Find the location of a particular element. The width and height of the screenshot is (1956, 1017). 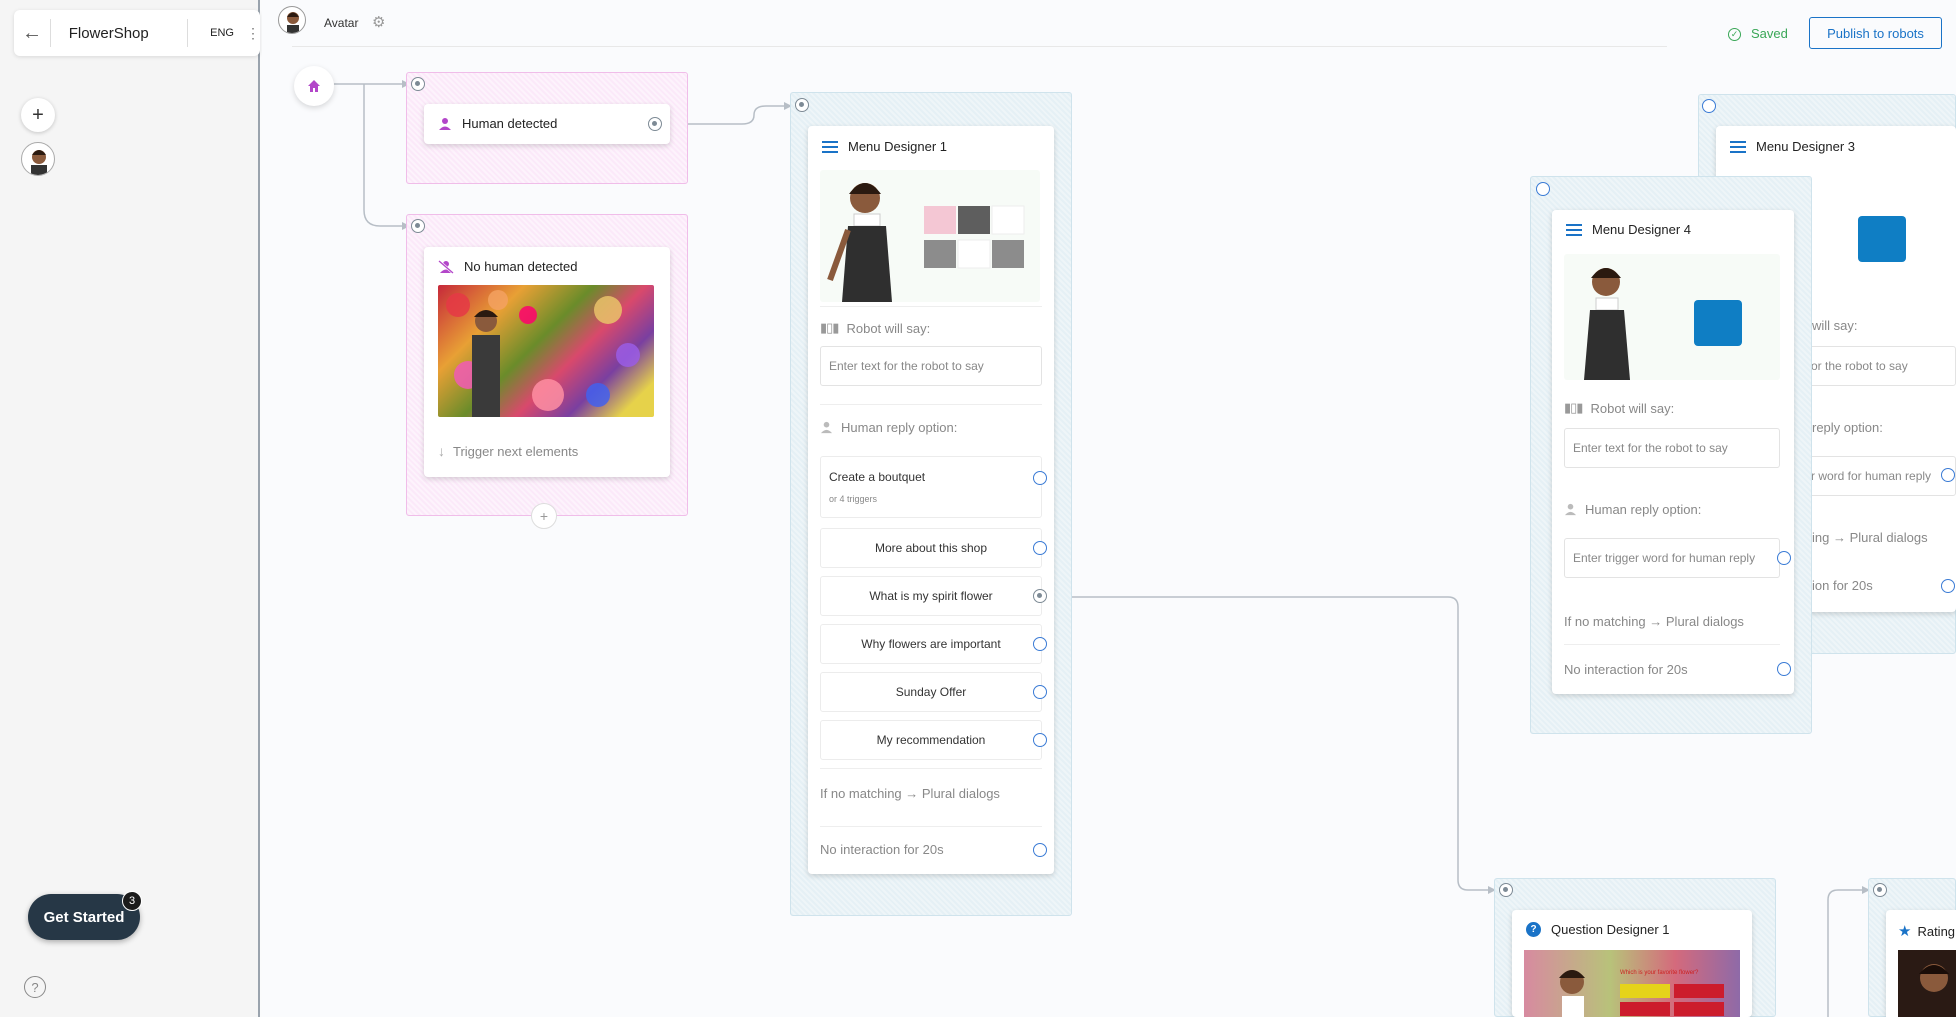

reply-option-label: My recommendation is located at coordinates (931, 740).